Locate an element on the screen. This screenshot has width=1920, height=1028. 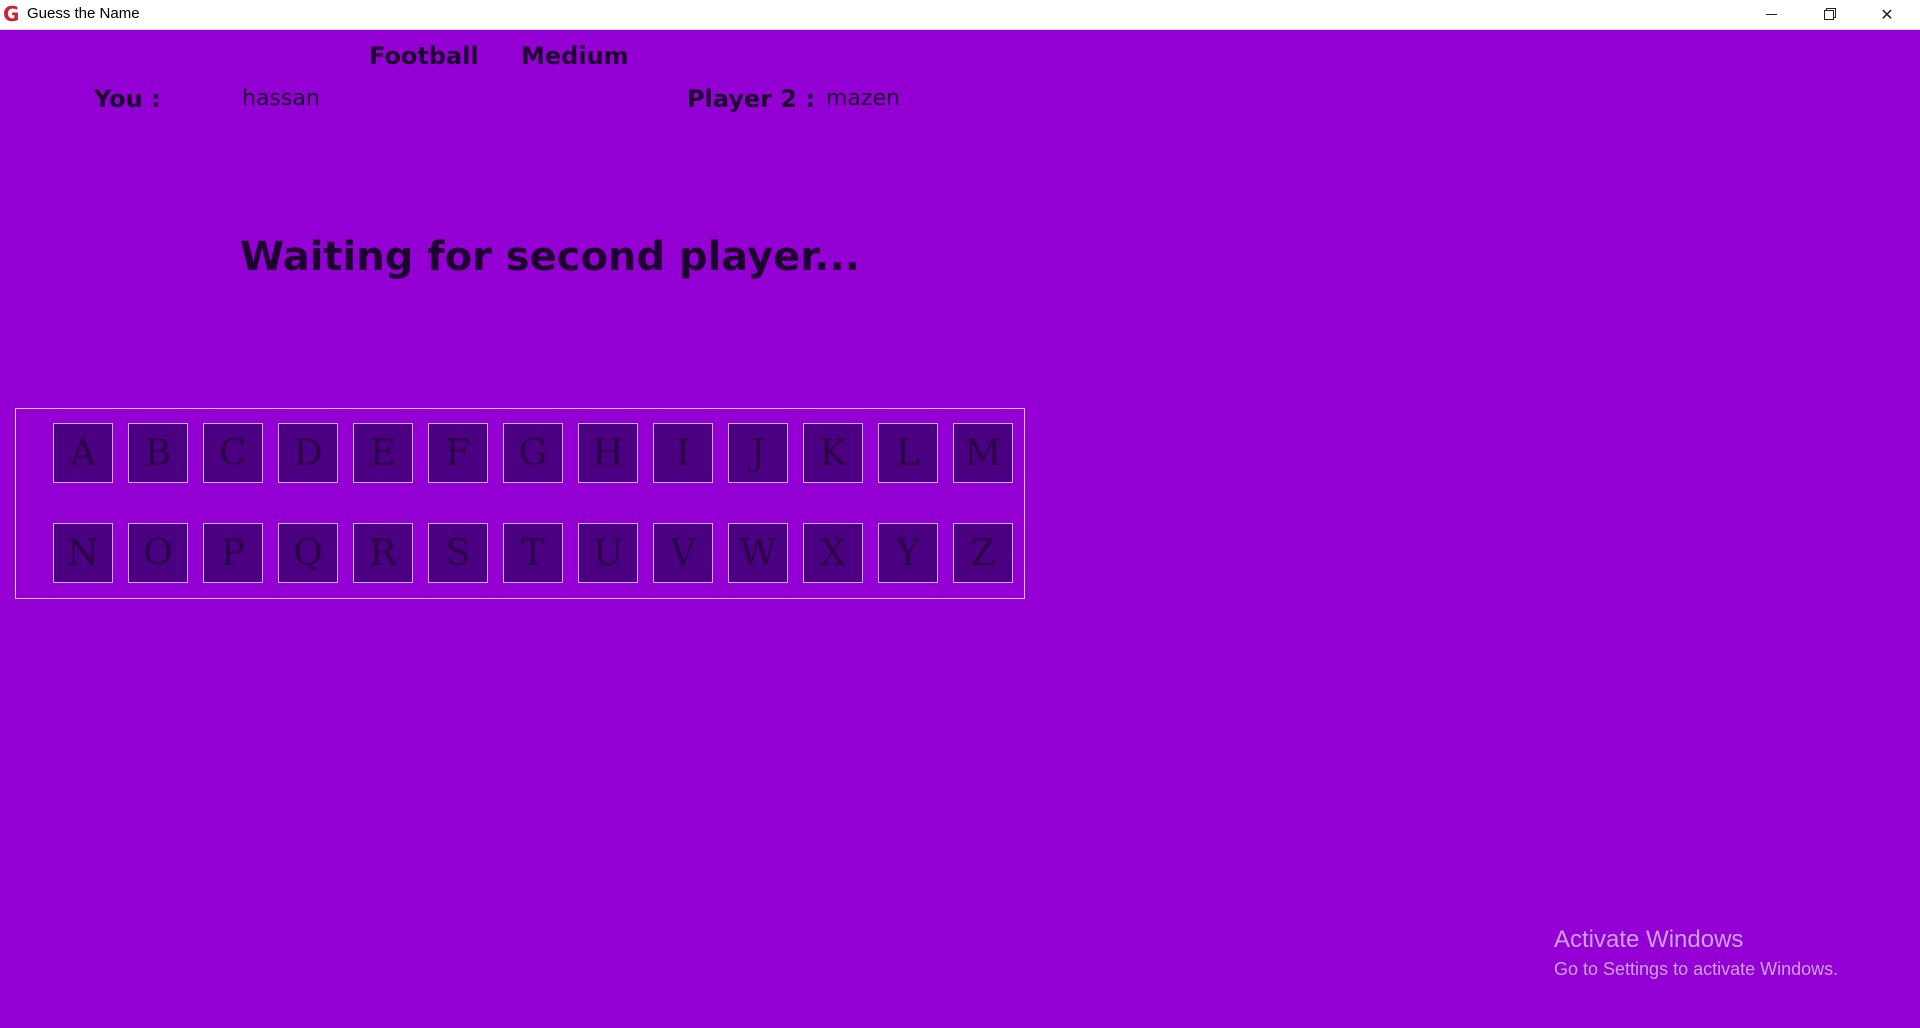
letter-key-w: W is located at coordinates (758, 553).